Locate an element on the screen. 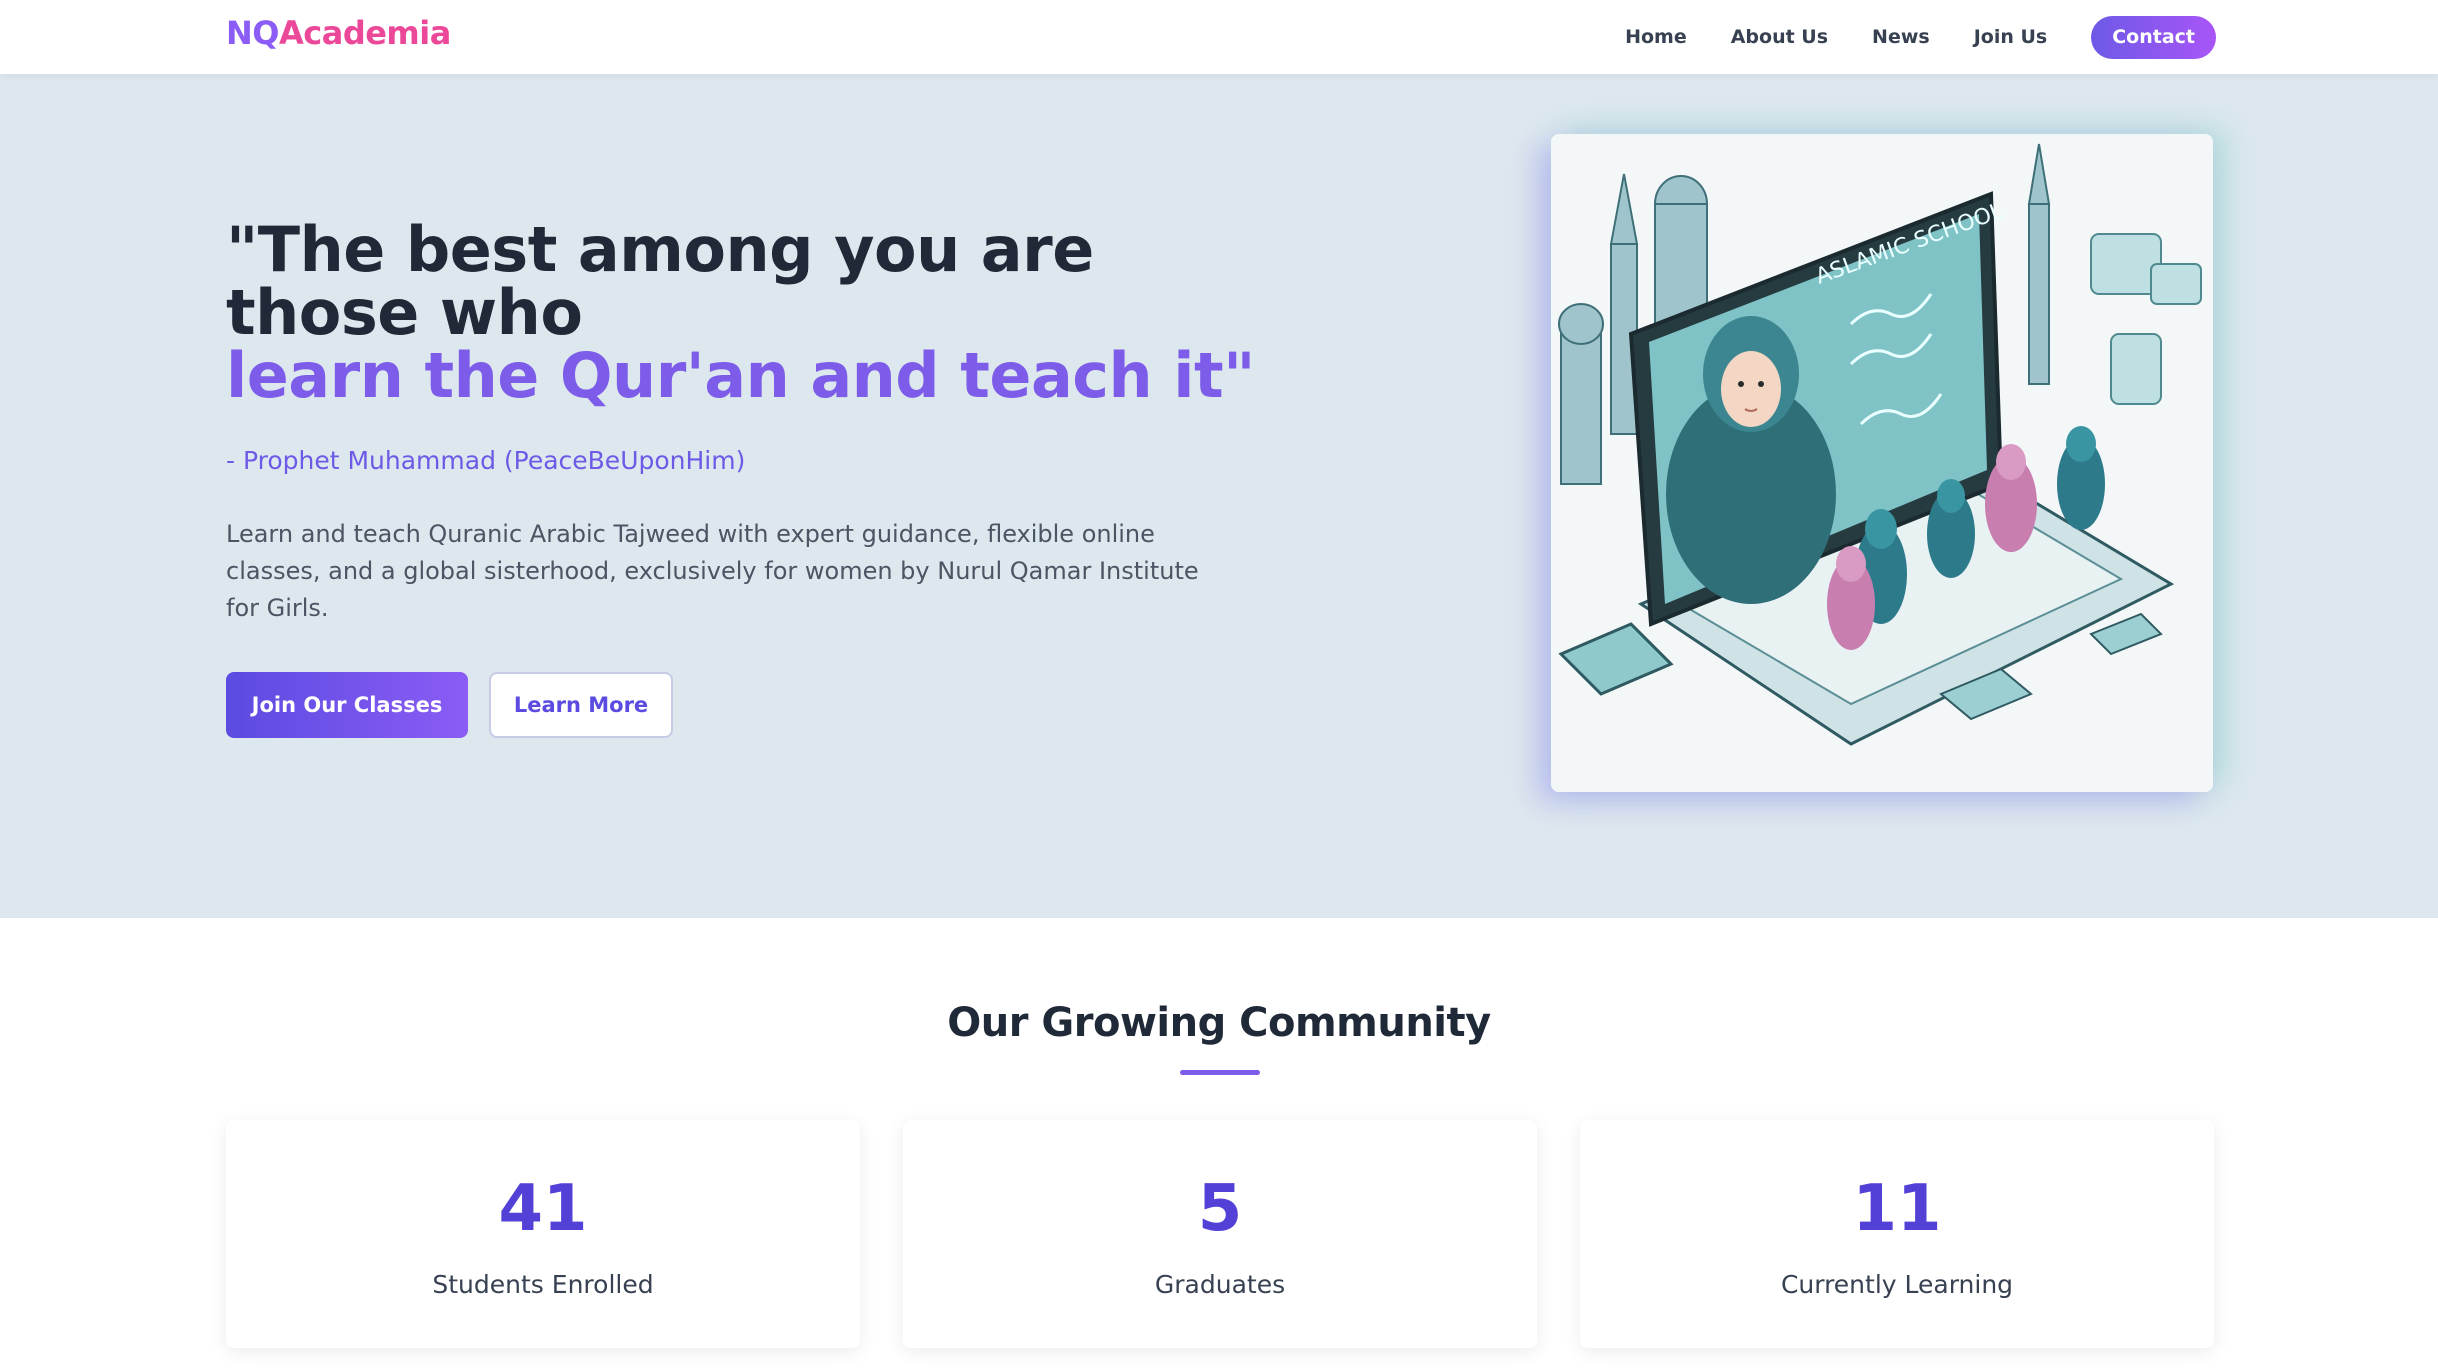 This screenshot has width=2438, height=1371. community-title: Our Growing Community is located at coordinates (1219, 1023).